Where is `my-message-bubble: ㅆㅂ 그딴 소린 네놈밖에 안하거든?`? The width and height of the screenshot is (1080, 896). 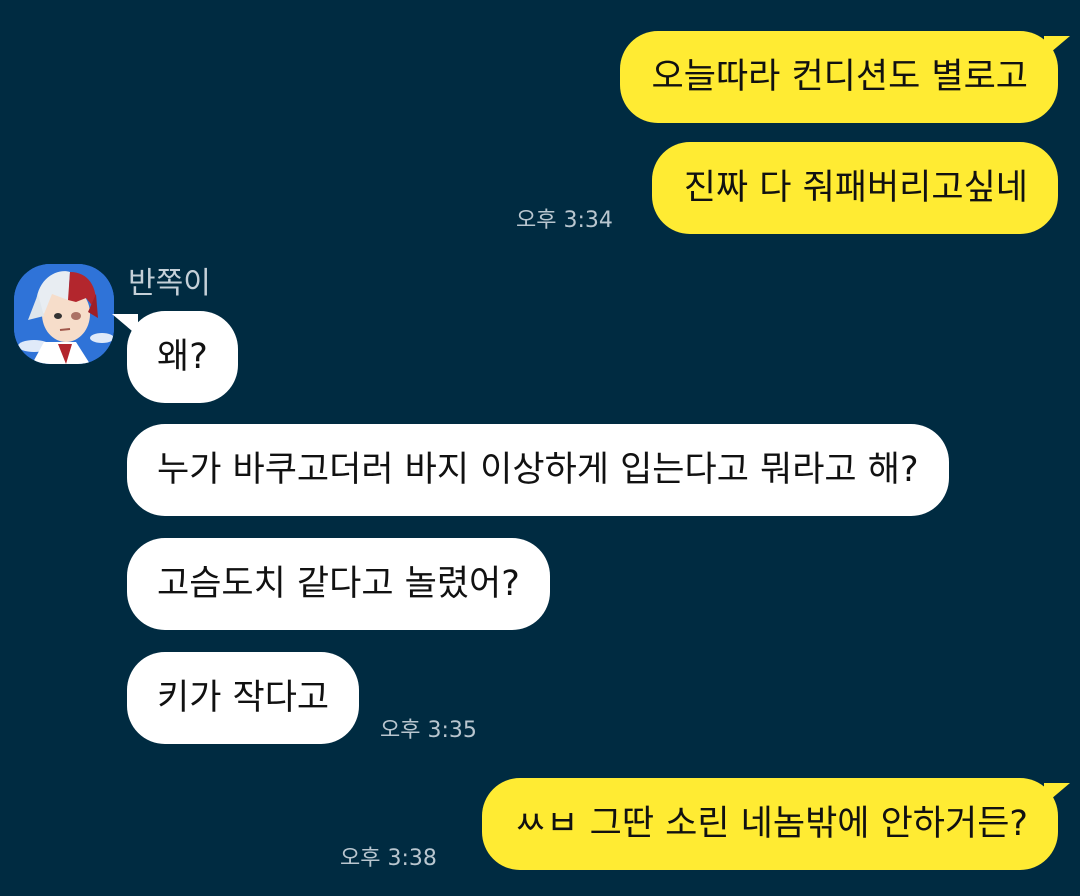
my-message-bubble: ㅆㅂ 그딴 소린 네놈밖에 안하거든? is located at coordinates (770, 824).